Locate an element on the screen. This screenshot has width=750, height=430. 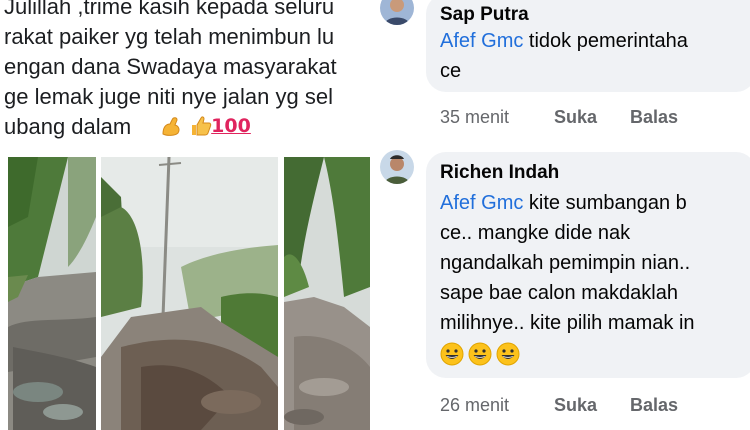
post-text-line-2: rakat paiker yg telah menimbun lu is located at coordinates (169, 36).